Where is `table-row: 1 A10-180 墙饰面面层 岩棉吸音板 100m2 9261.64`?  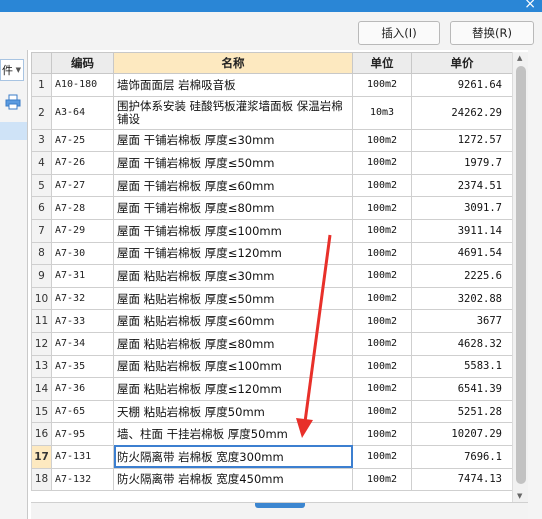
table-row: 1 A10-180 墙饰面面层 岩棉吸音板 100m2 9261.64 is located at coordinates (272, 85).